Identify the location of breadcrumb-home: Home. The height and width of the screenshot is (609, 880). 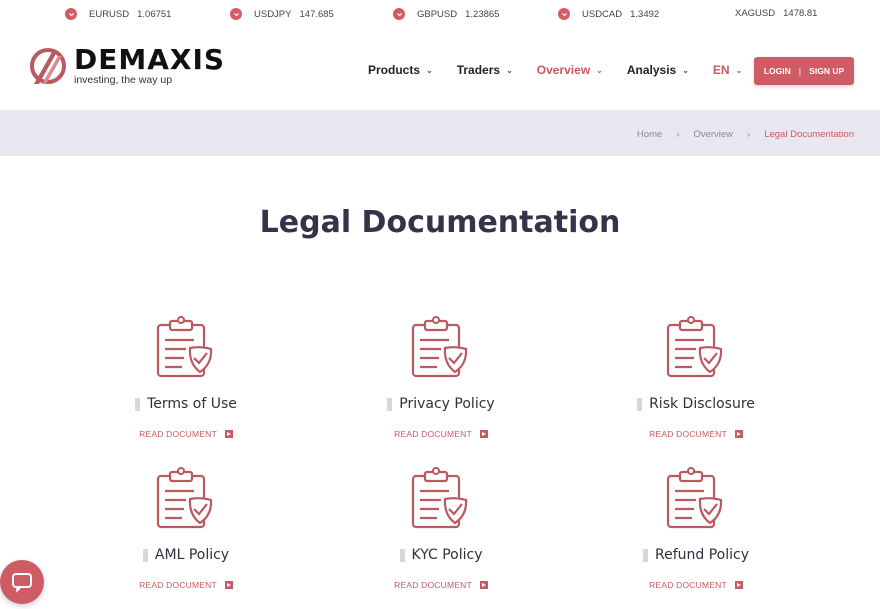
(649, 134).